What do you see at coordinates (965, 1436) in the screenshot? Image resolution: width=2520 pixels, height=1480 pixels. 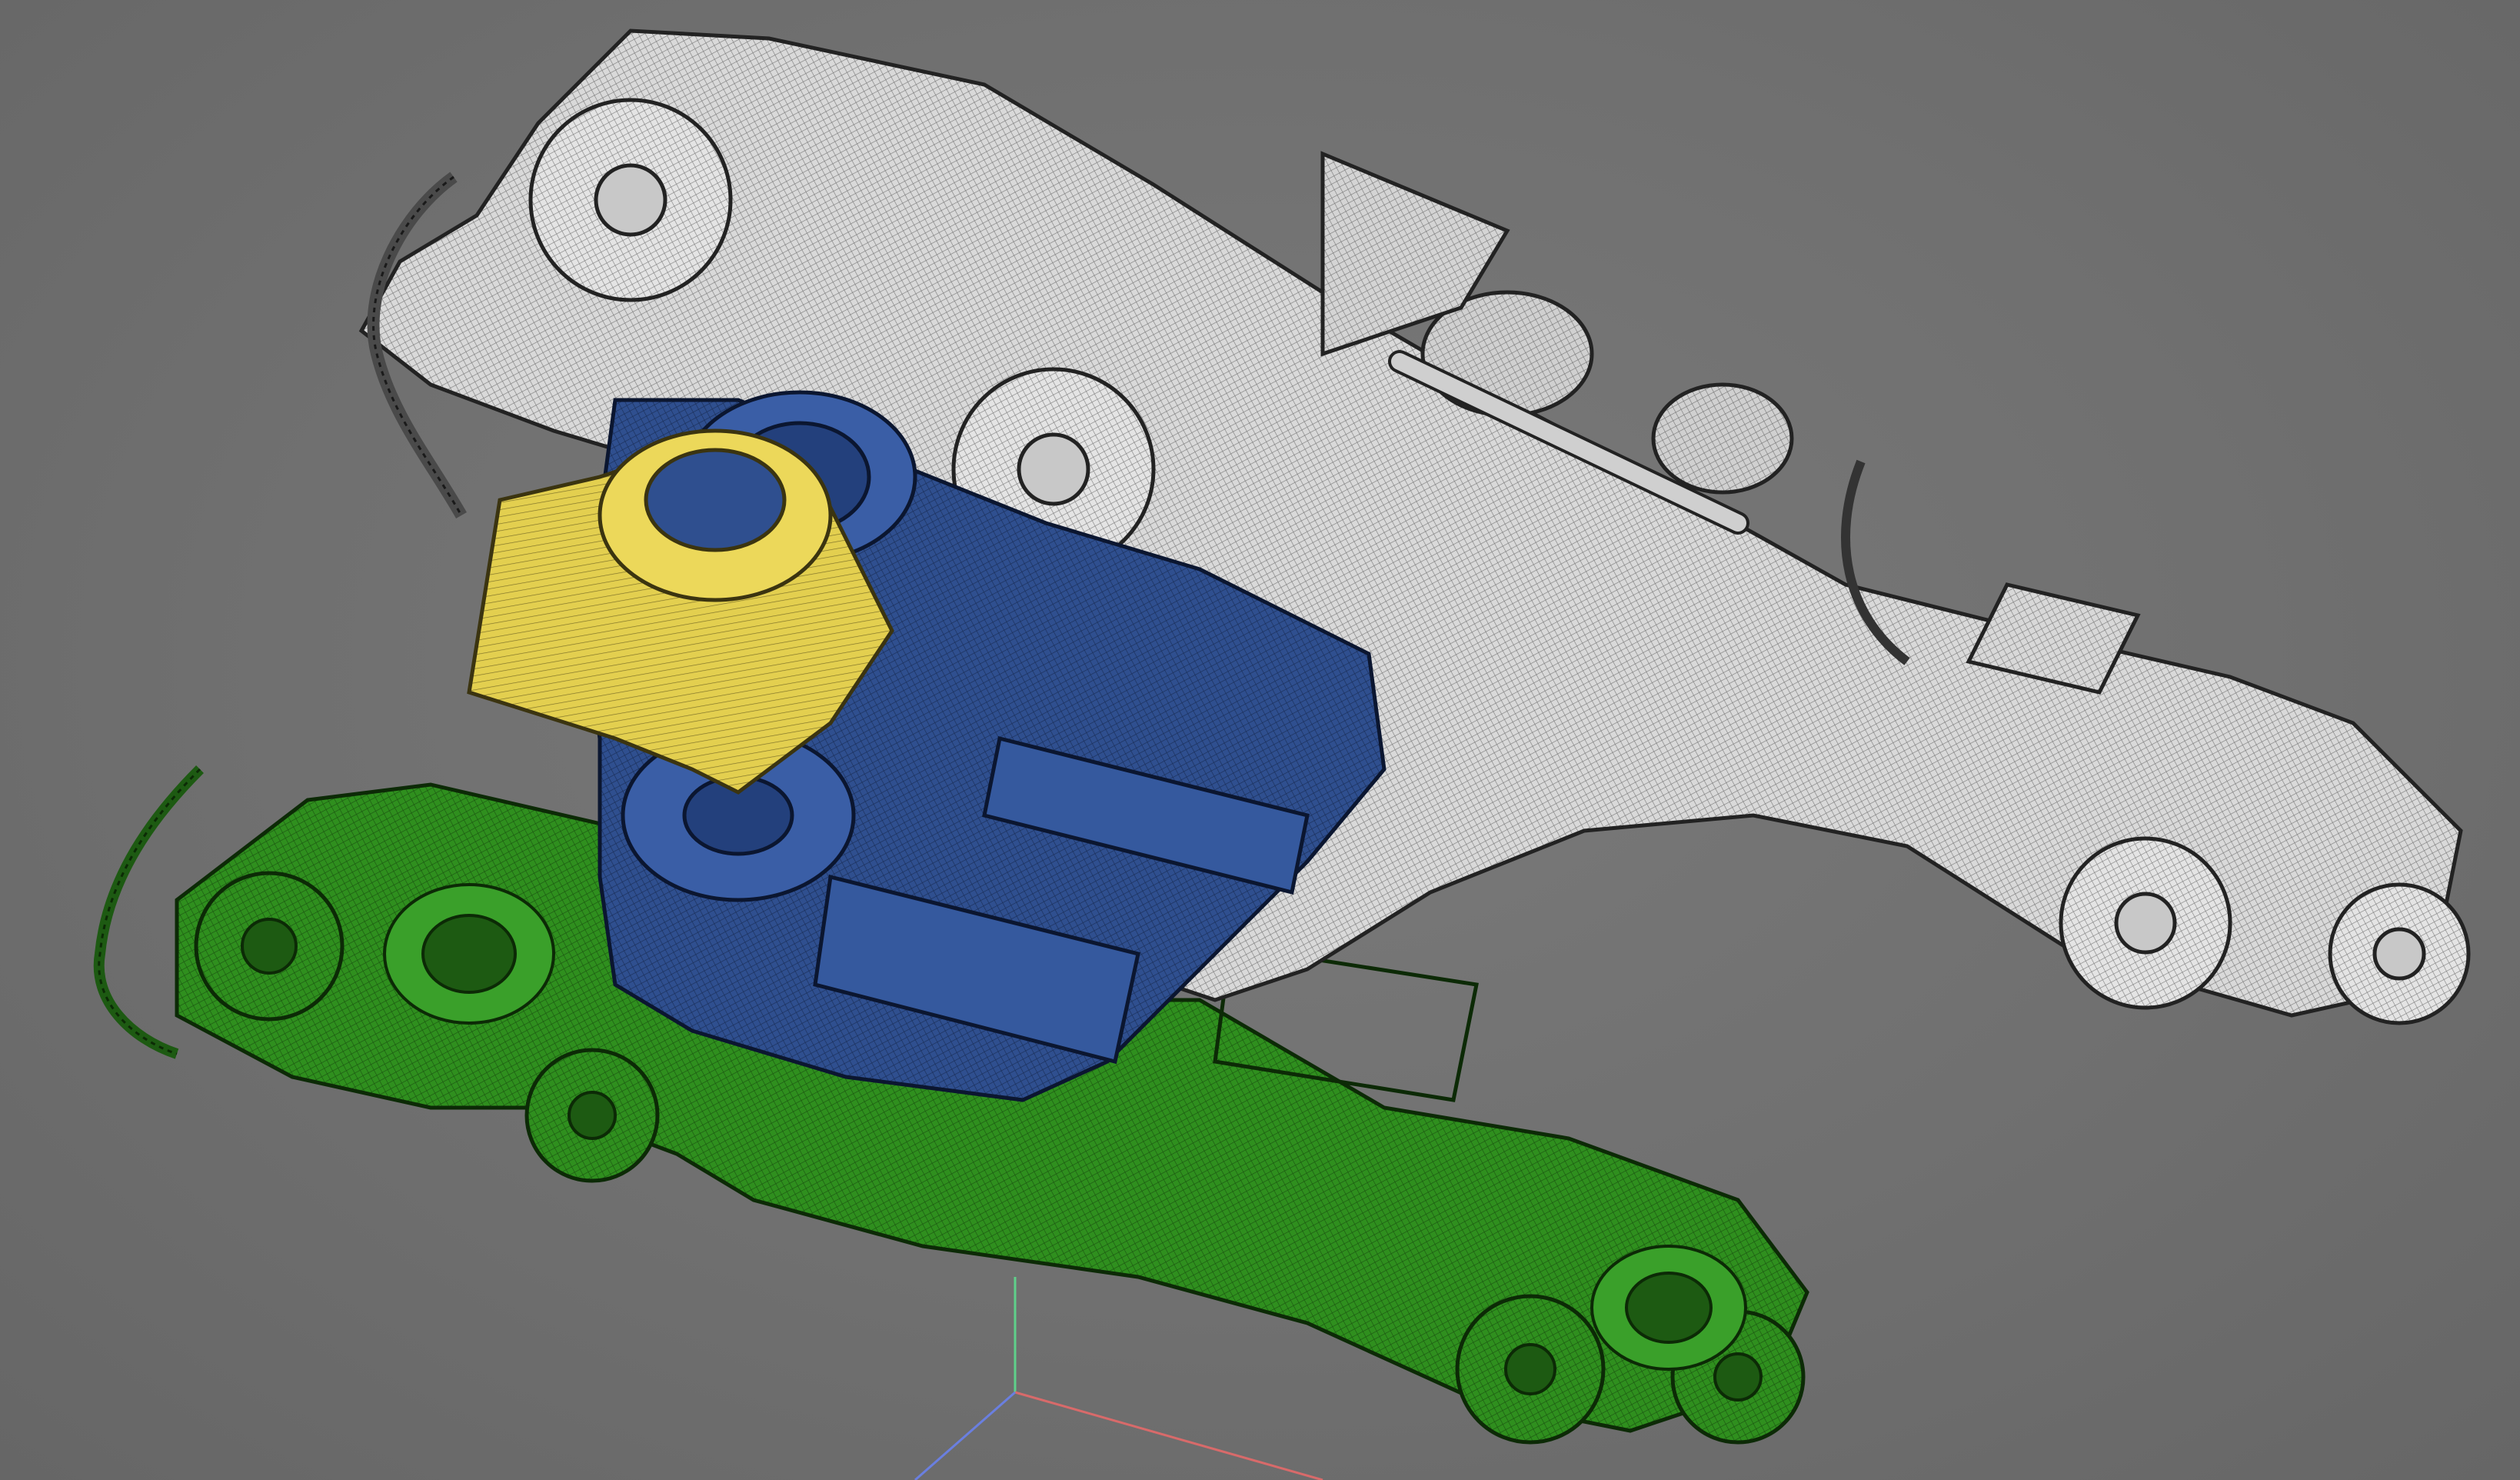 I see `z-axis-line` at bounding box center [965, 1436].